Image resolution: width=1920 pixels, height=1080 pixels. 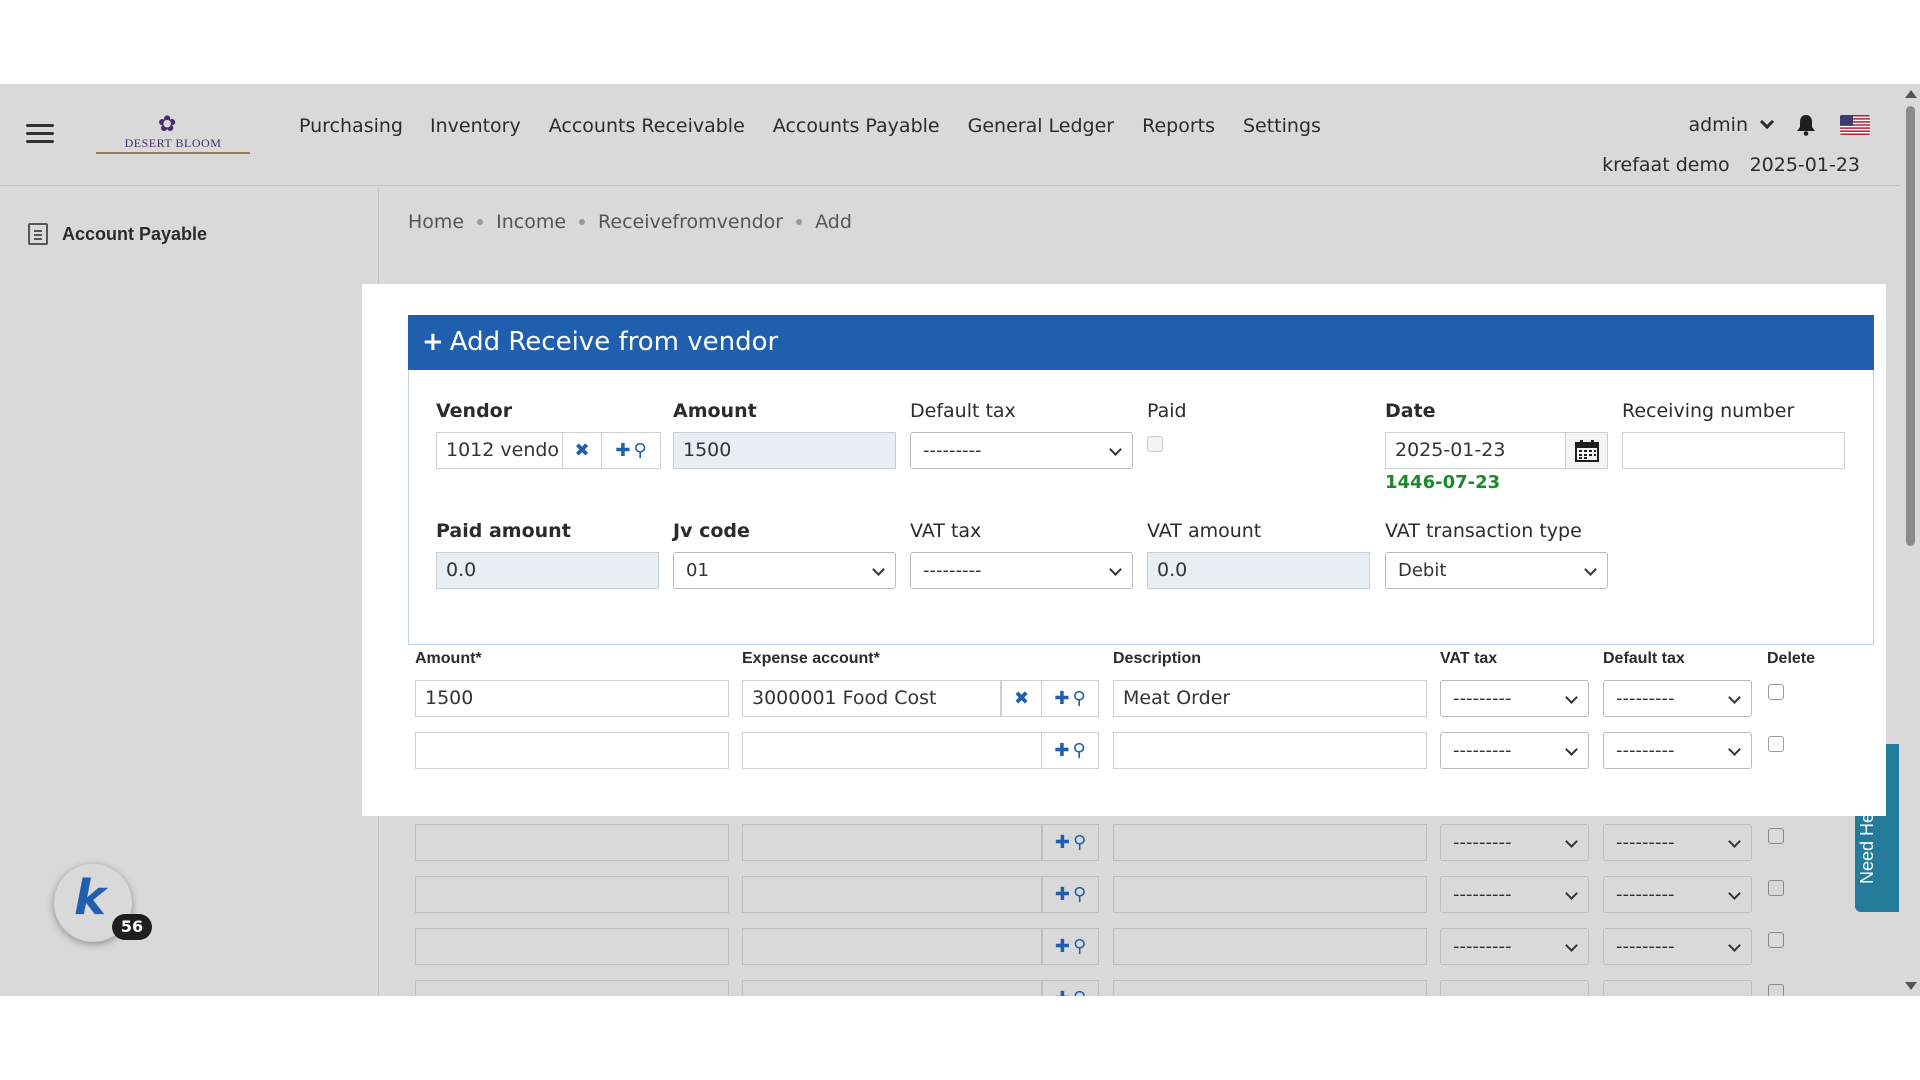 I want to click on calendar-icon, so click(x=1586, y=450).